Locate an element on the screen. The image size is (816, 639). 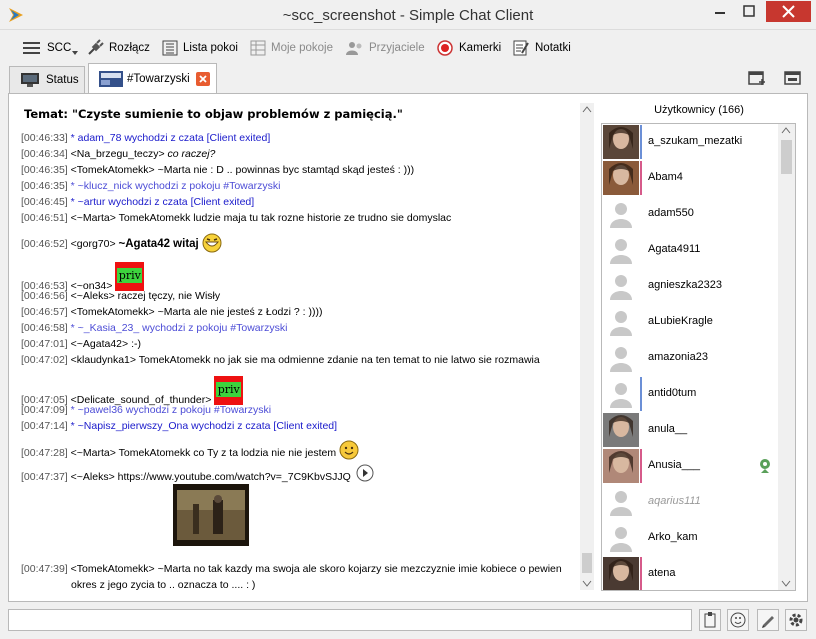
maximize-button is located at coordinates (749, 11).